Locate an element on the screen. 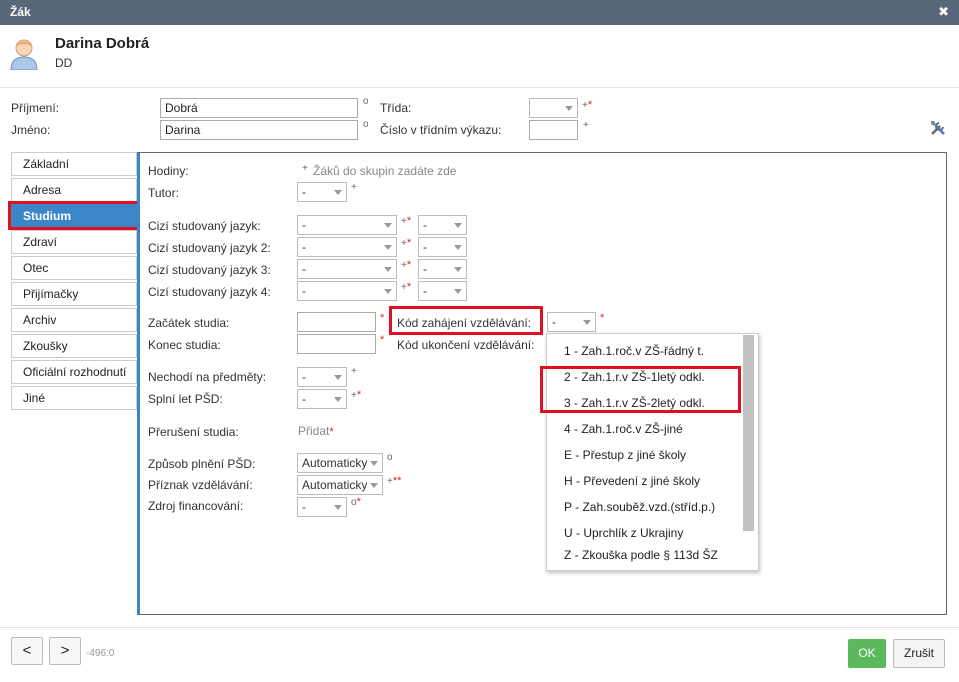 The image size is (959, 682). window-title: Žák is located at coordinates (20, 12).